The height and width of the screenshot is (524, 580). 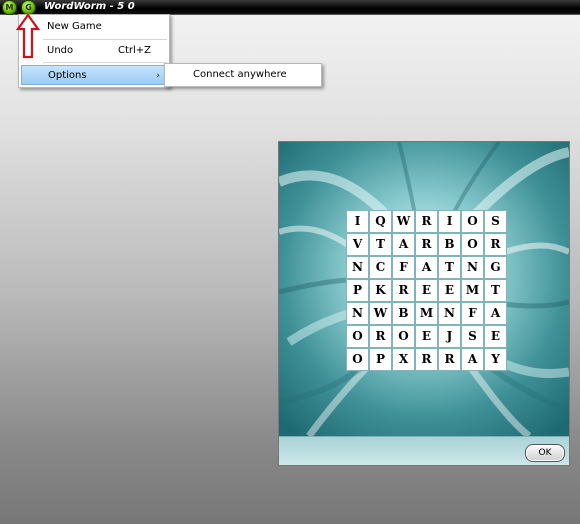 I want to click on menu-item-label: Undo, so click(x=60, y=50).